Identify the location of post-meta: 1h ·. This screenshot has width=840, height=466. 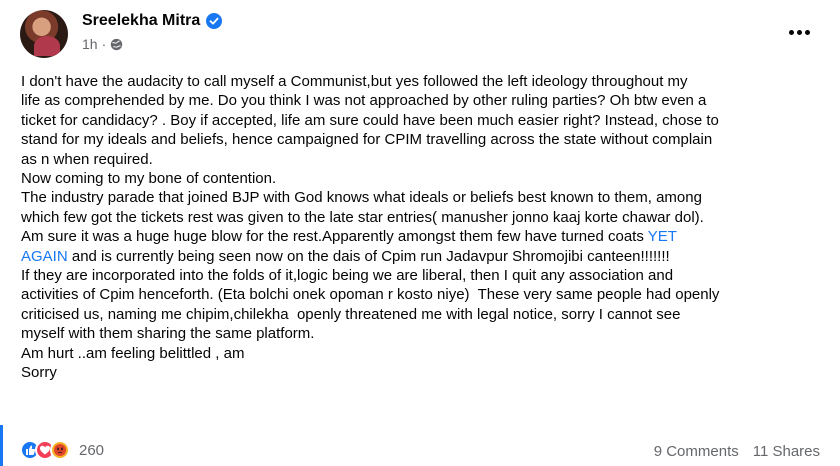
(102, 44).